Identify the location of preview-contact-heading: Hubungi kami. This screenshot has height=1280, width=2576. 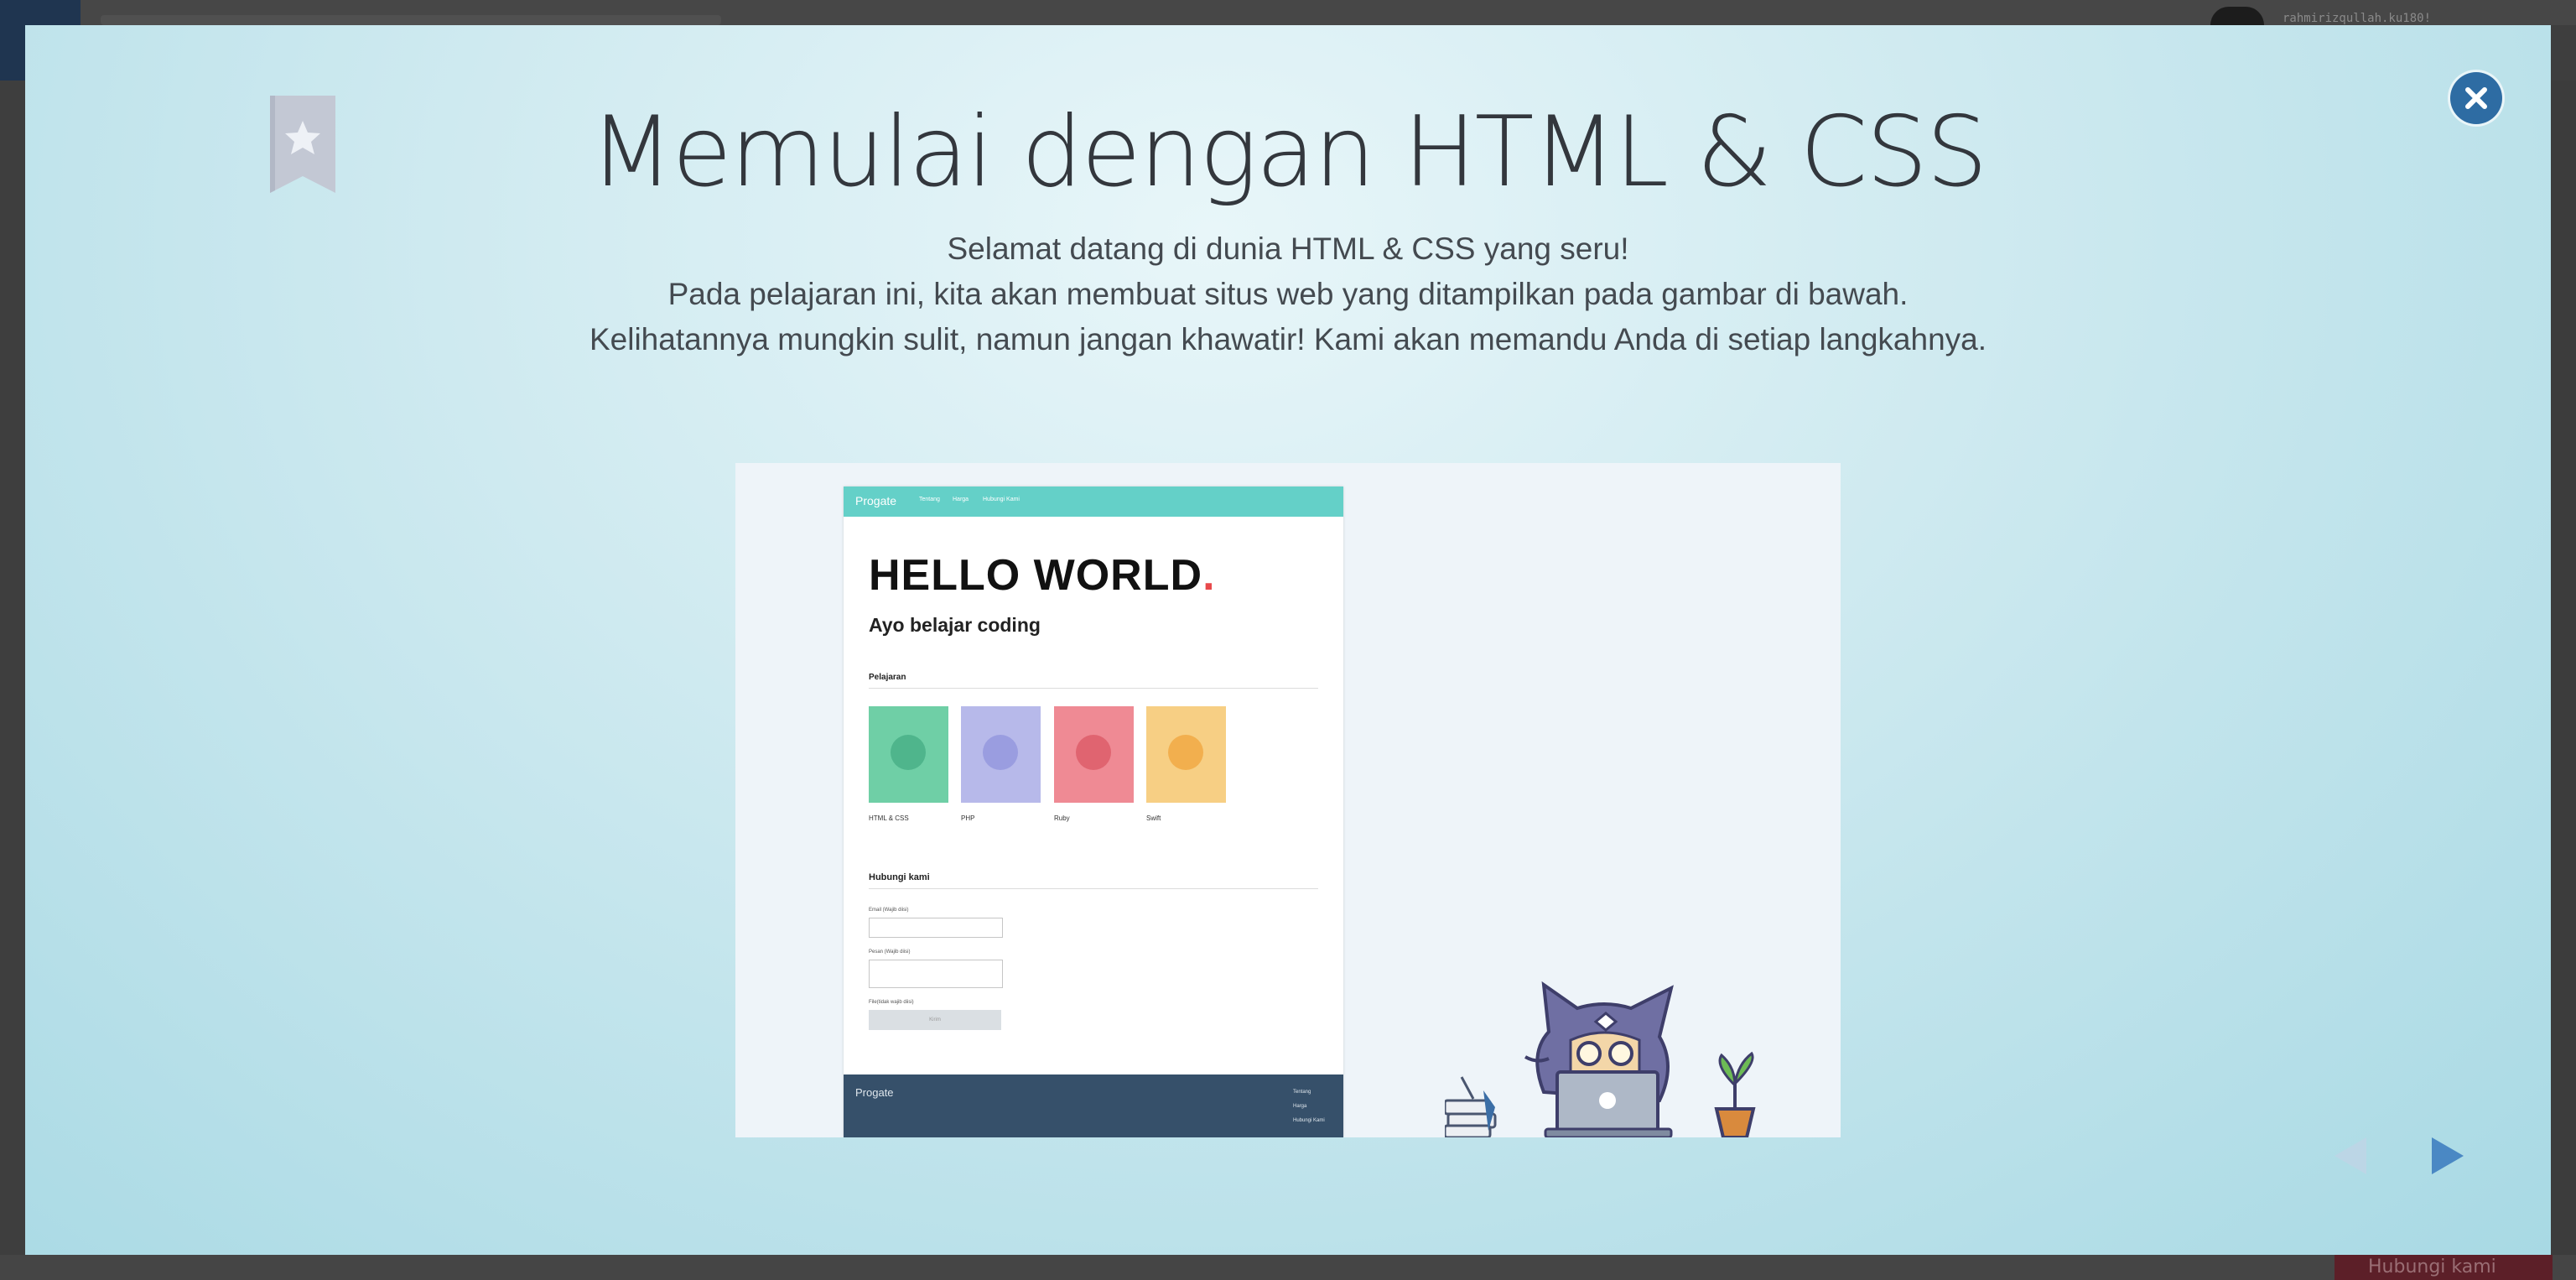
(899, 877).